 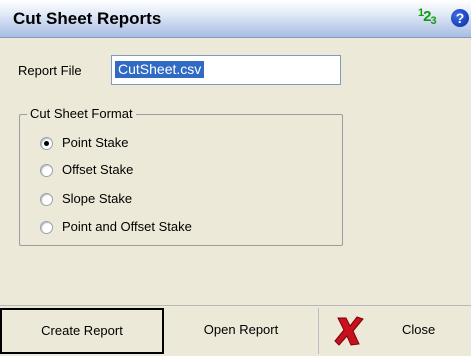 I want to click on radio-label: Slope Stake, so click(x=97, y=198).